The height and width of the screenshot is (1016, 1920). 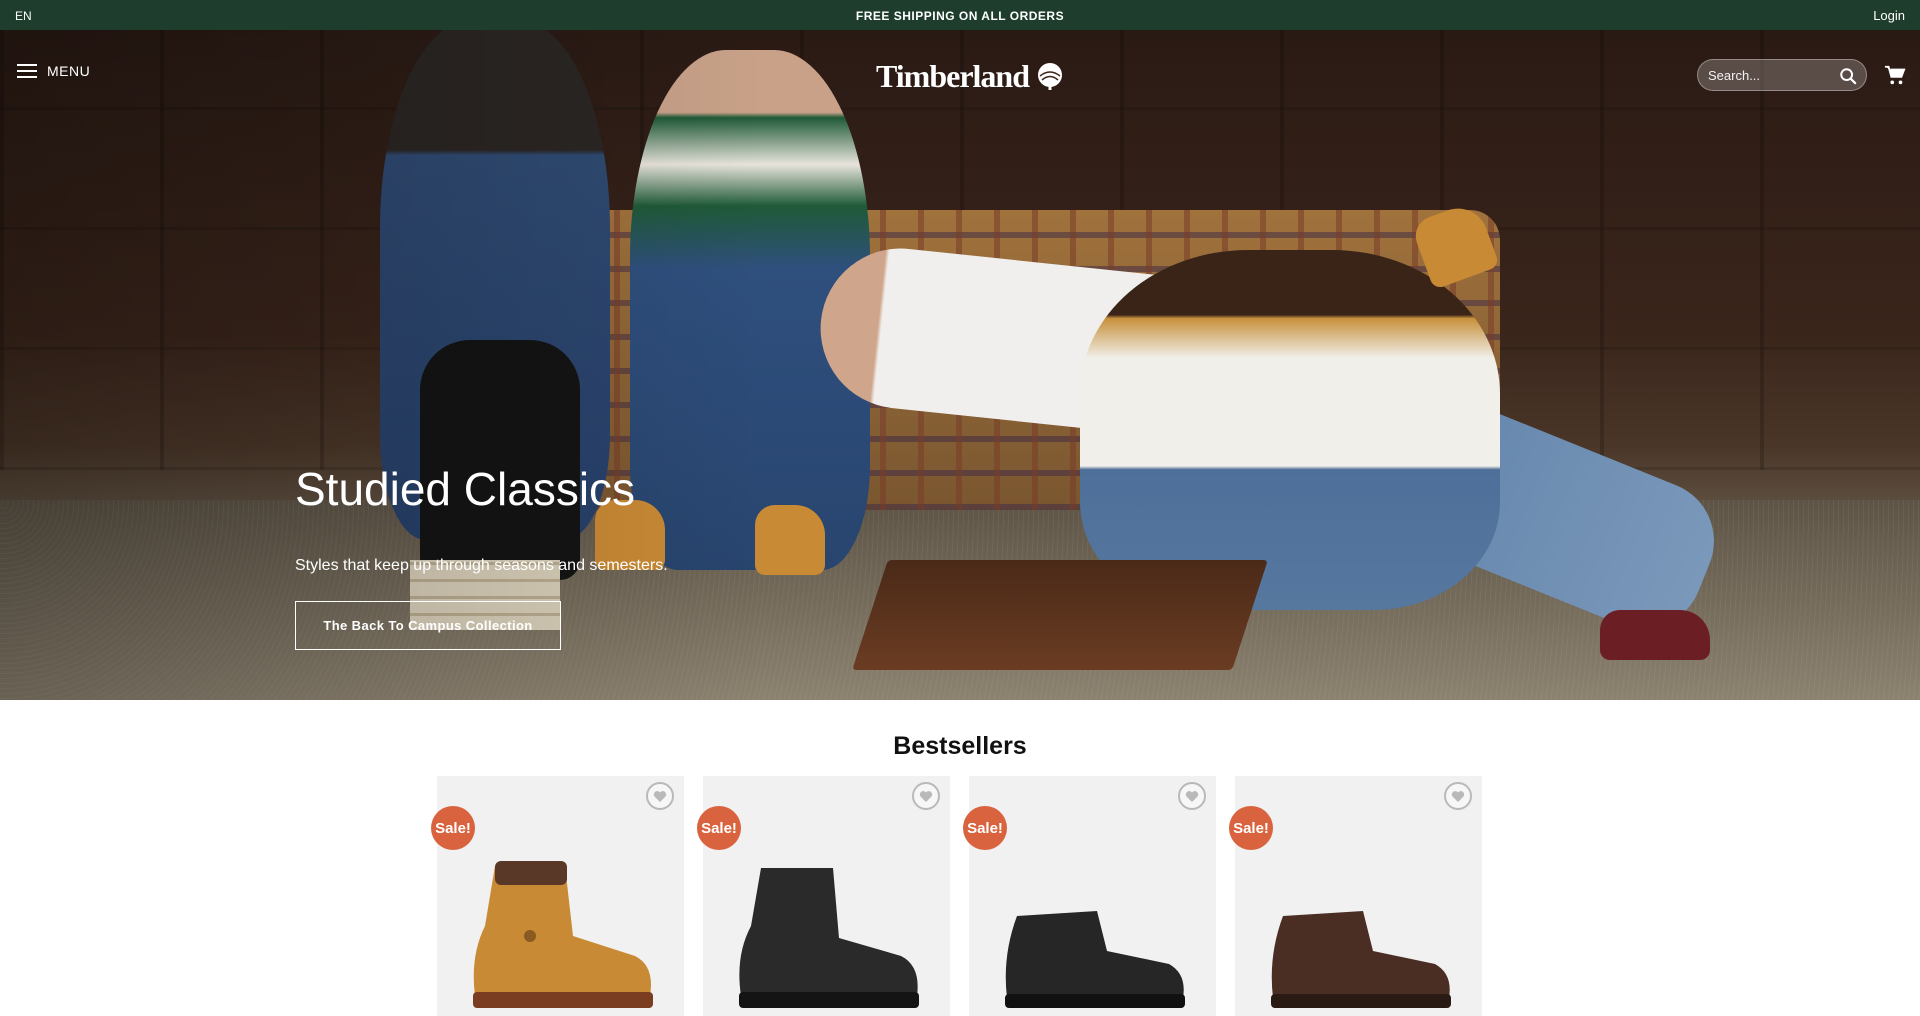 I want to click on brand-logo: Timberland, so click(x=970, y=76).